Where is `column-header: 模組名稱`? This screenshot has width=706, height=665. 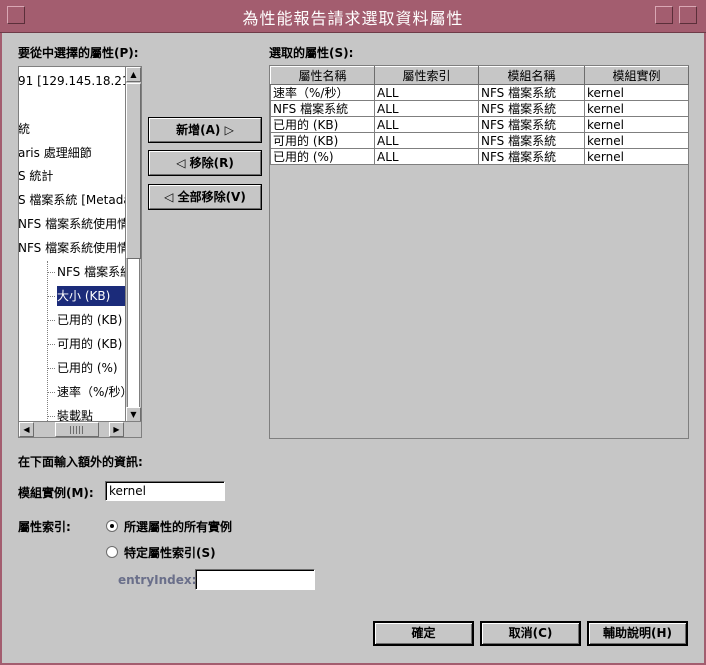
column-header: 模組名稱 is located at coordinates (531, 75).